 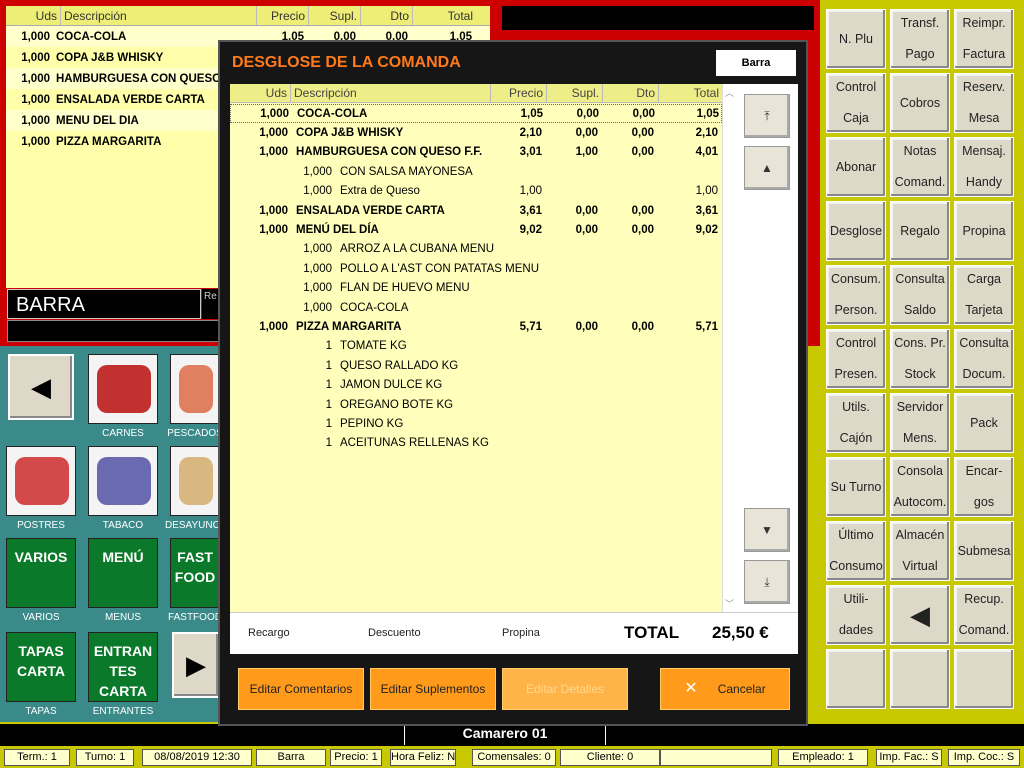 I want to click on function-button-6-2: Pack, so click(x=984, y=423).